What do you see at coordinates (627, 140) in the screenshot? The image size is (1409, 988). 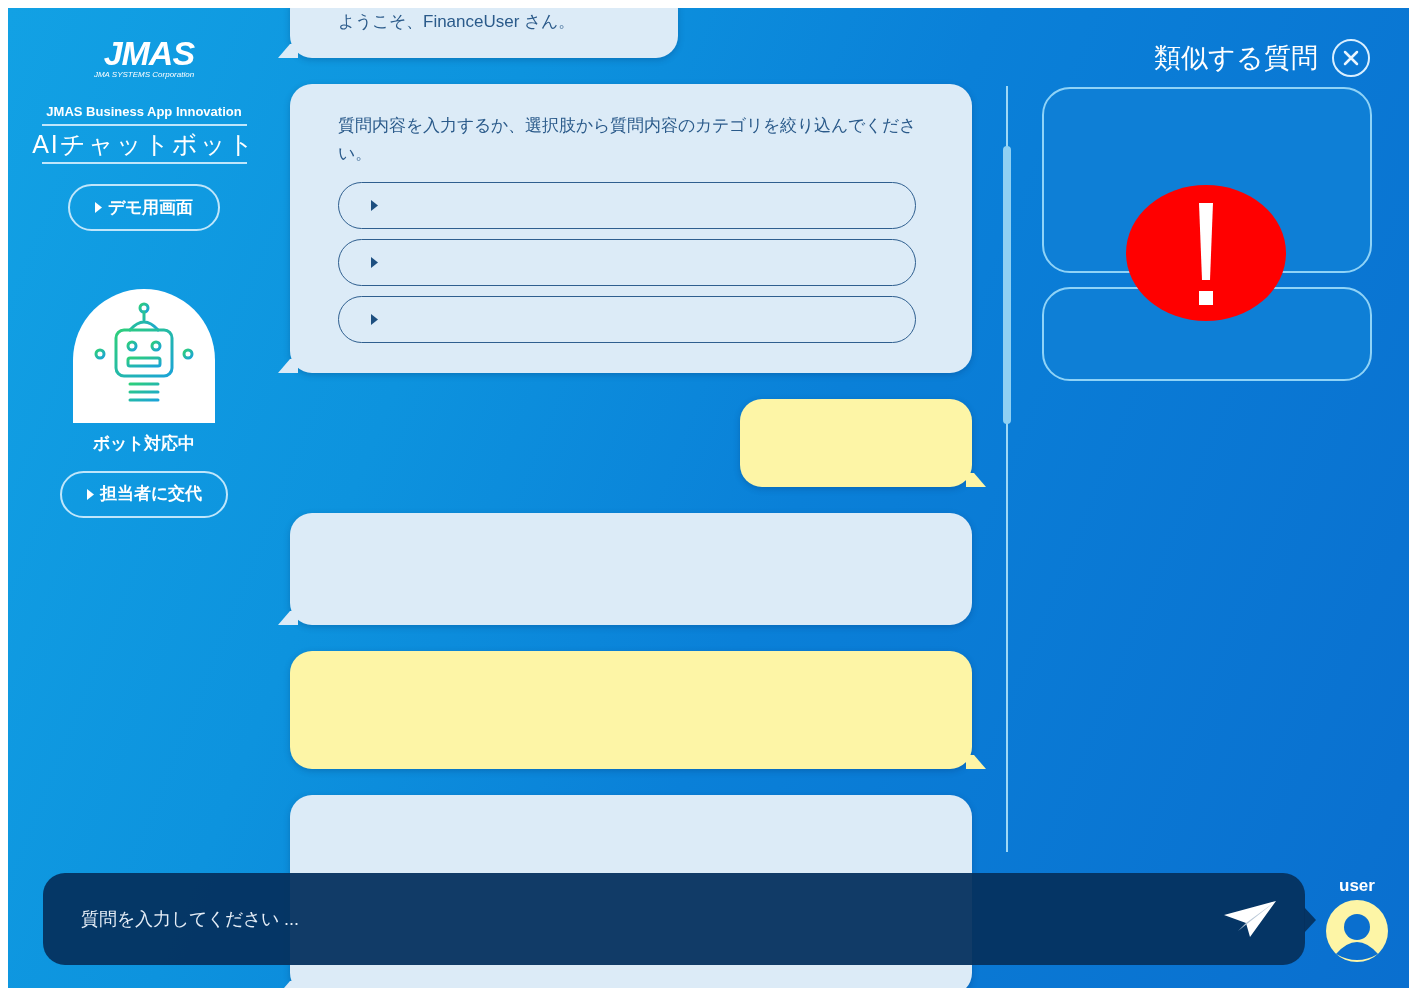 I see `message-text: 質問内容を入力するか、選択肢から質問内容のカテゴリを絞り込んでください。` at bounding box center [627, 140].